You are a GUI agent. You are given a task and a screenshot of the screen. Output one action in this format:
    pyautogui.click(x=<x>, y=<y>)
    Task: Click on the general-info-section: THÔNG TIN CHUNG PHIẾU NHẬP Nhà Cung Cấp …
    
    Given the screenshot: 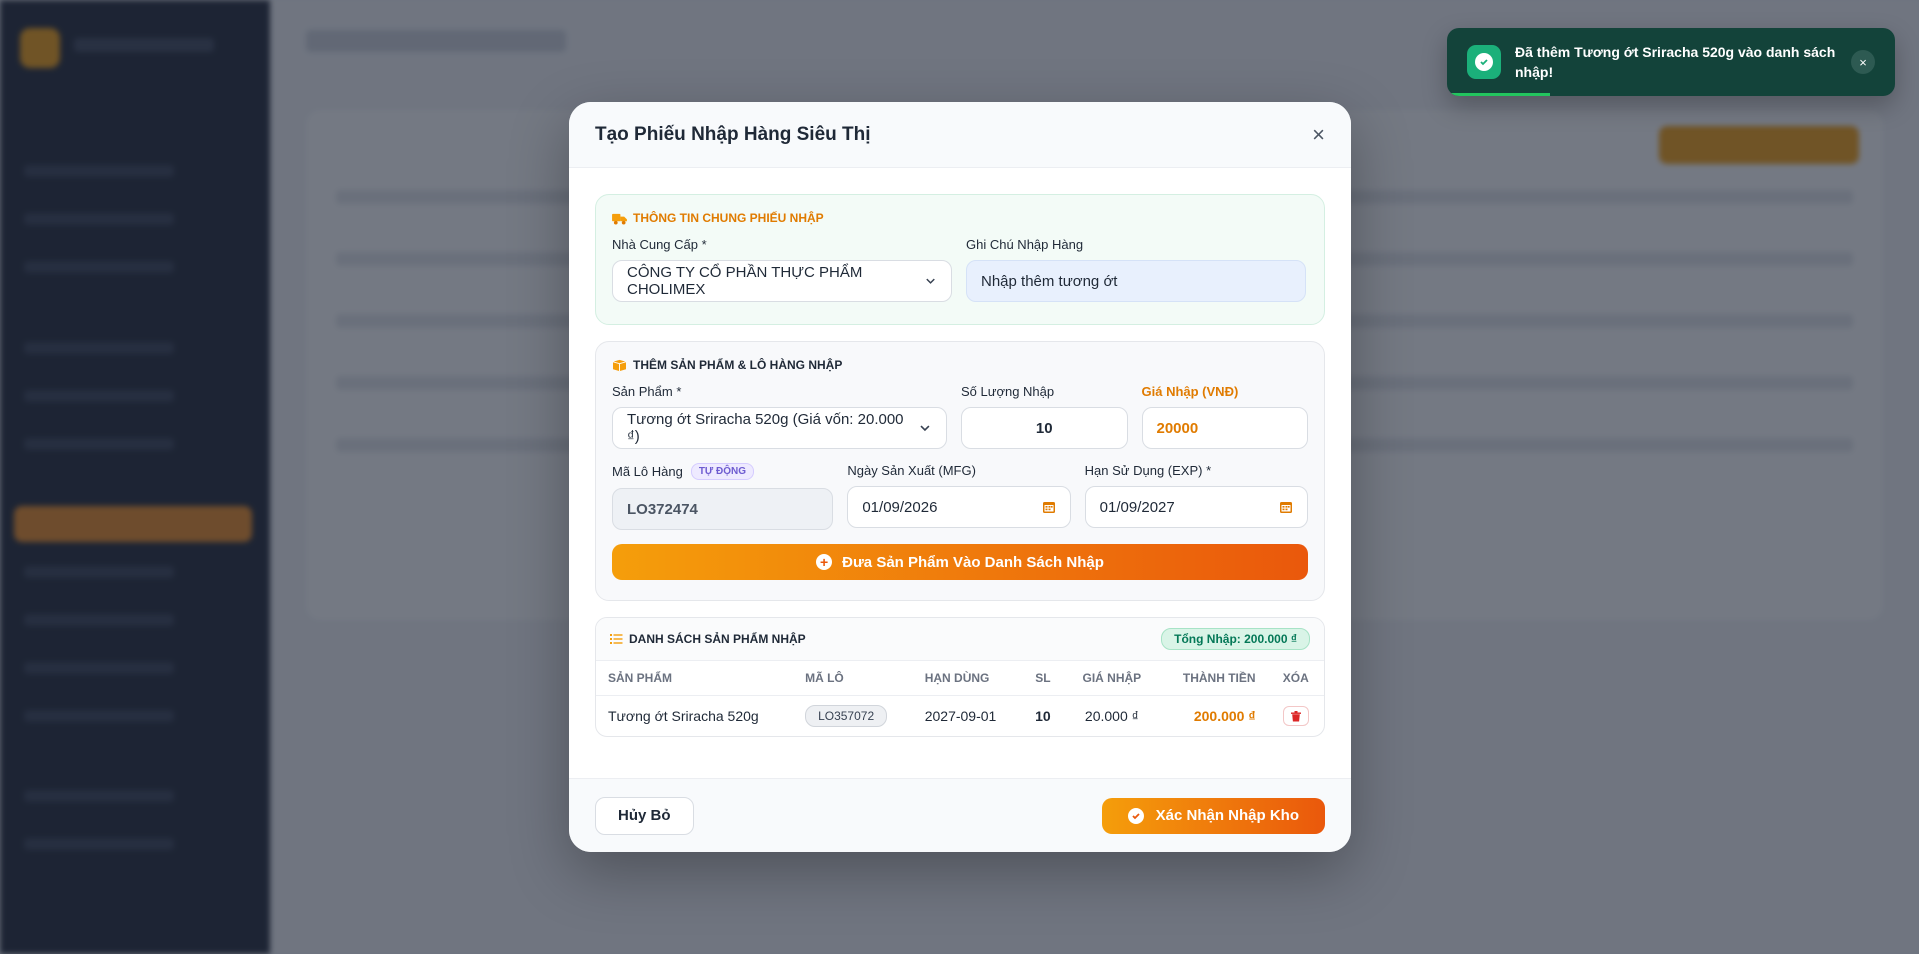 What is the action you would take?
    pyautogui.click(x=960, y=259)
    